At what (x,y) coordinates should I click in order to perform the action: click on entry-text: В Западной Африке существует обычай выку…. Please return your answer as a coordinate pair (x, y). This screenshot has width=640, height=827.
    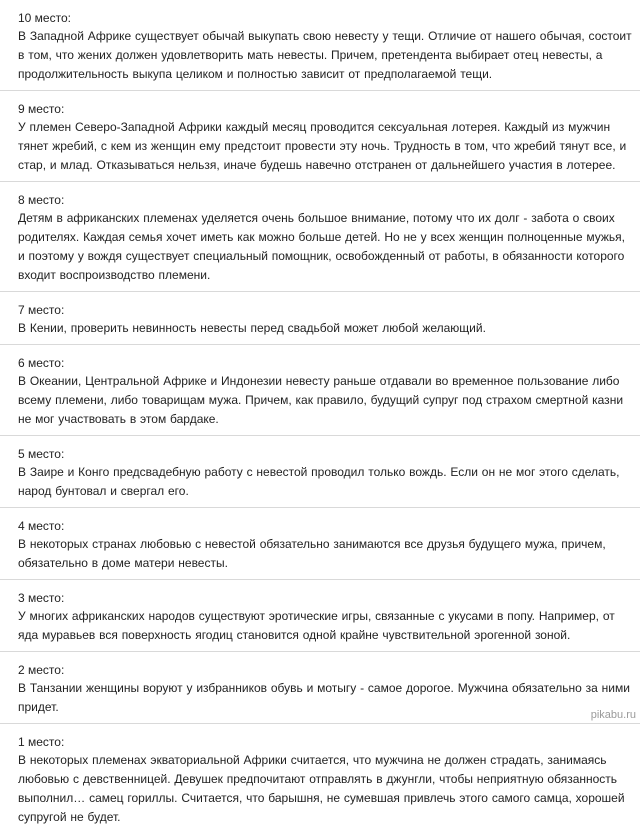
    Looking at the image, I should click on (325, 55).